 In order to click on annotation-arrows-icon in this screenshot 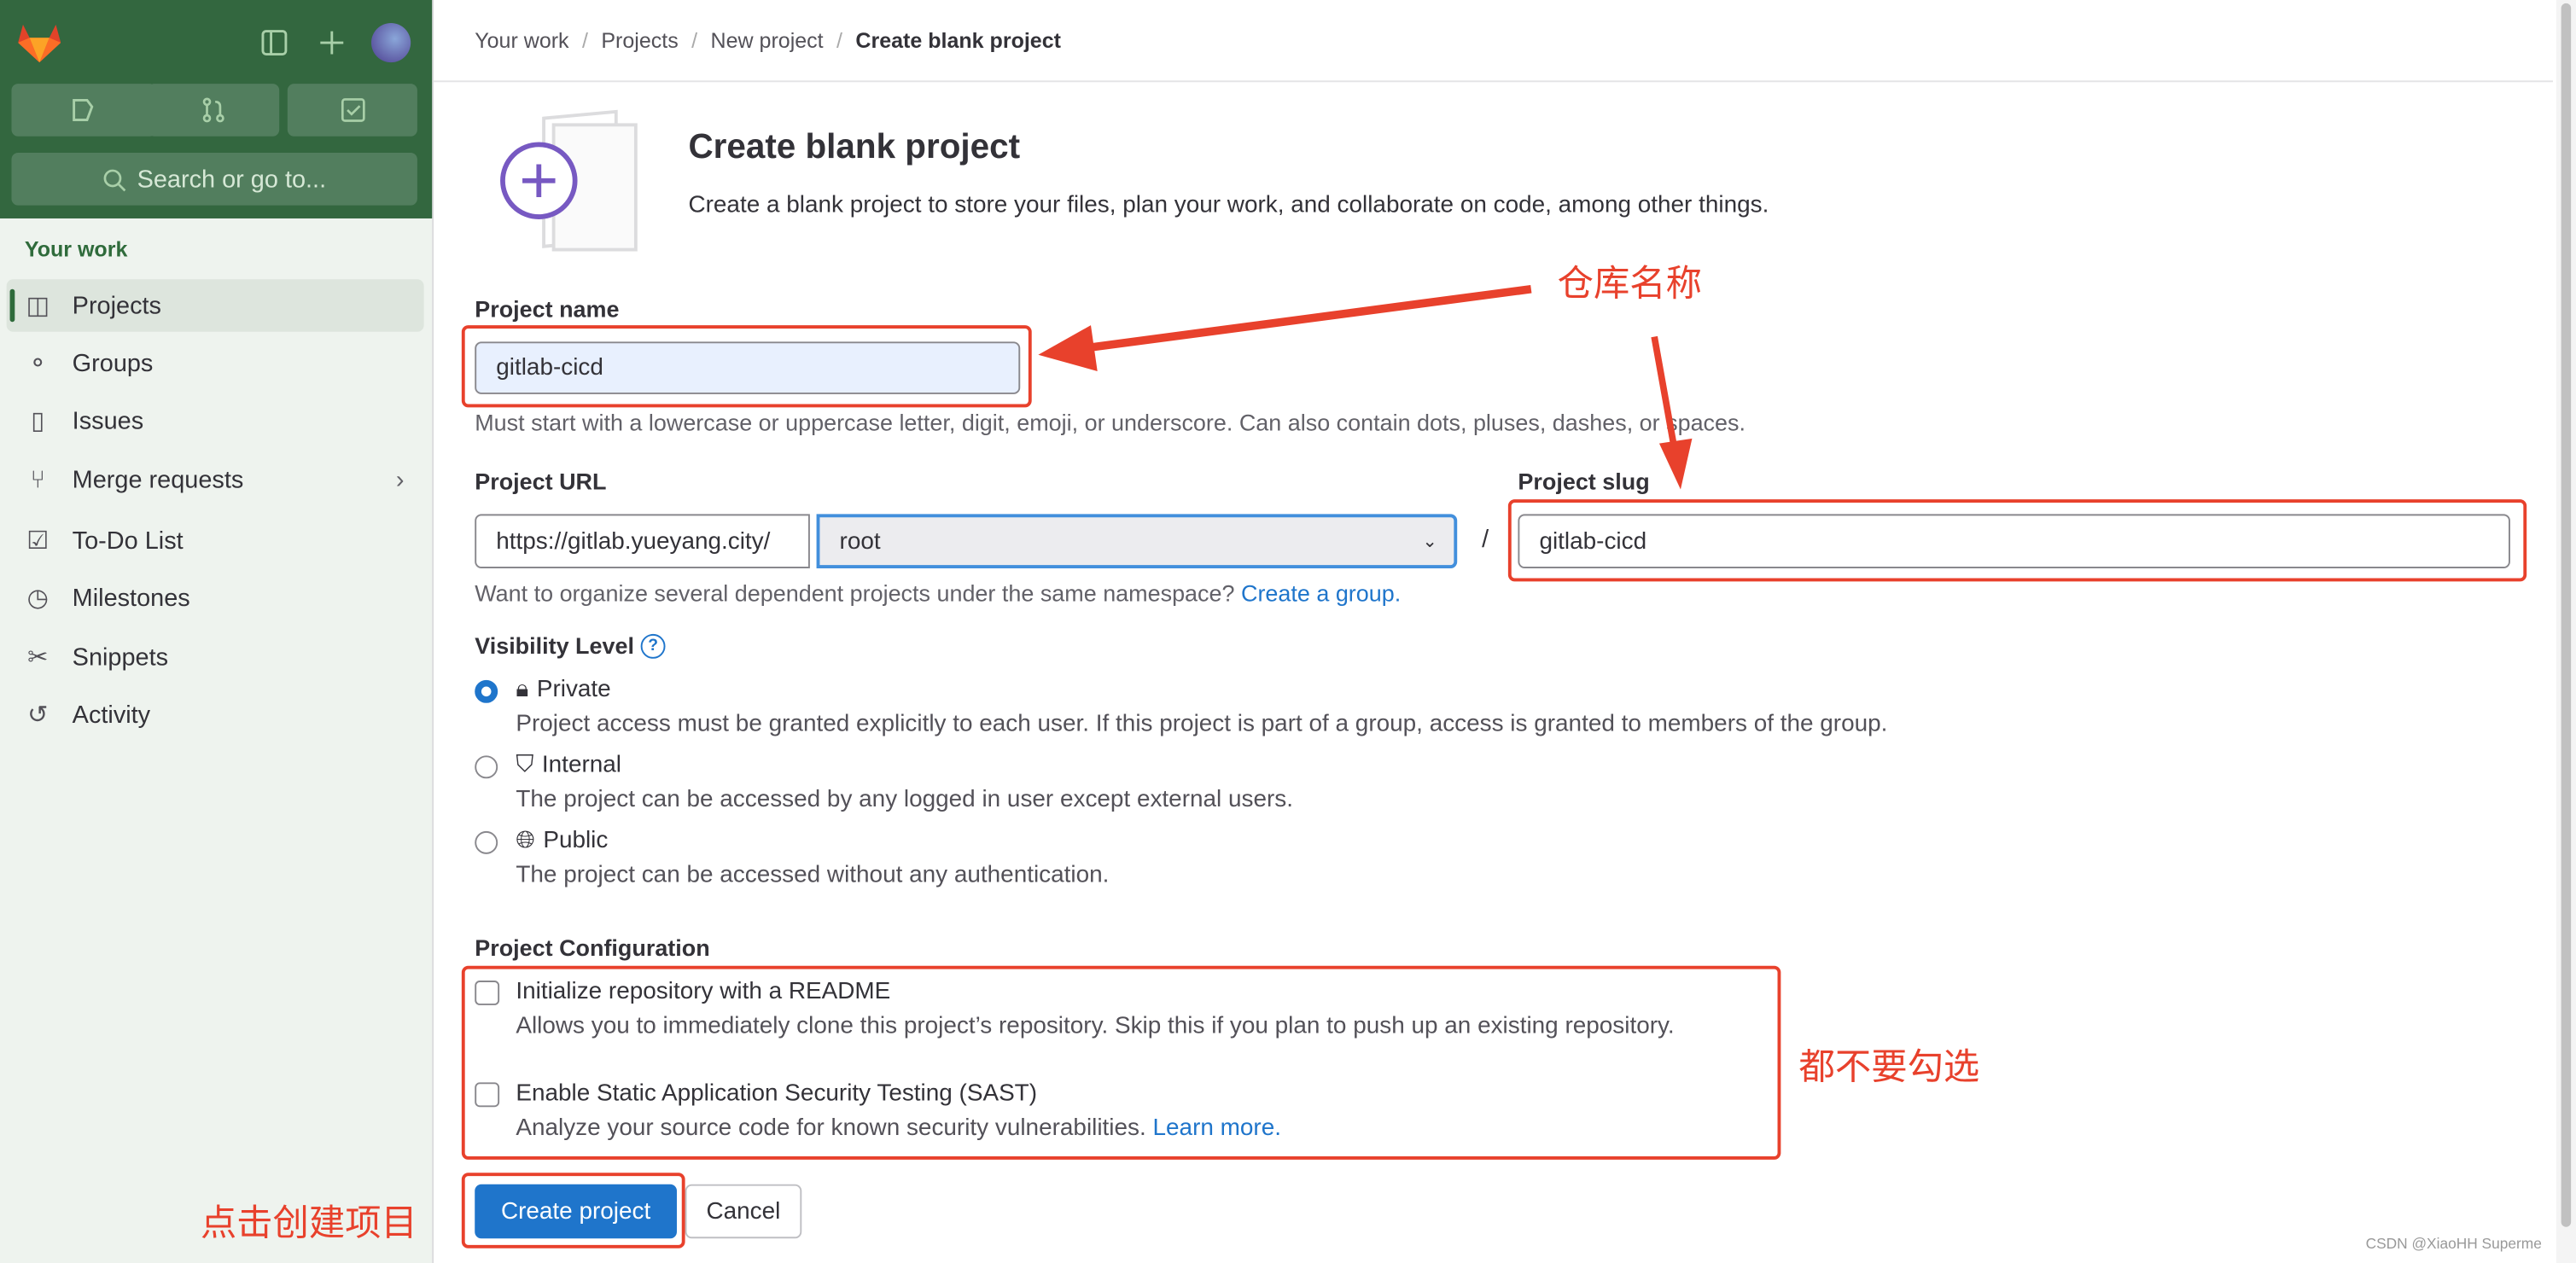, I will do `click(1365, 387)`.